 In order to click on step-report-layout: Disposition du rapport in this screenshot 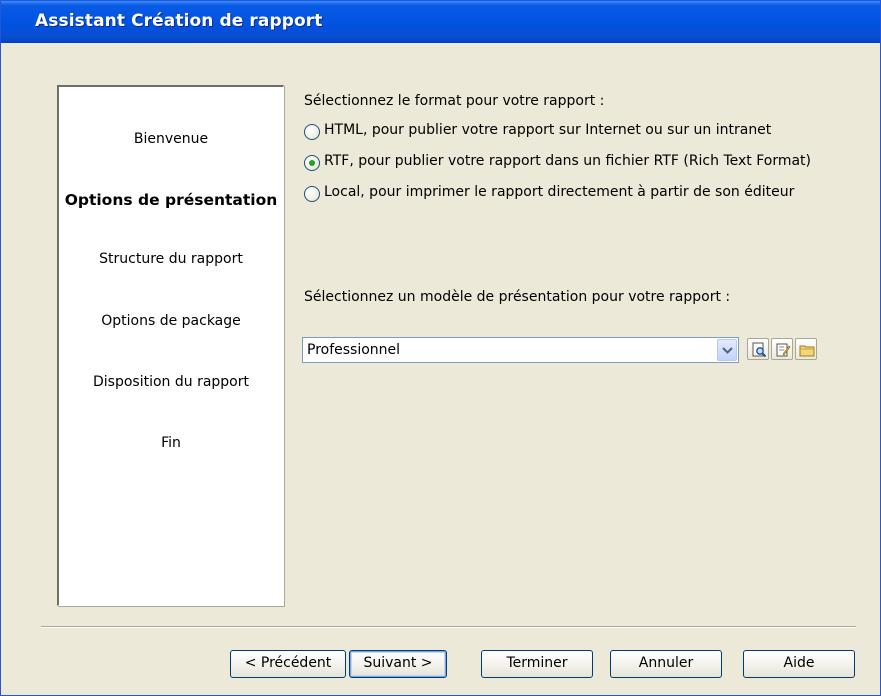, I will do `click(171, 382)`.